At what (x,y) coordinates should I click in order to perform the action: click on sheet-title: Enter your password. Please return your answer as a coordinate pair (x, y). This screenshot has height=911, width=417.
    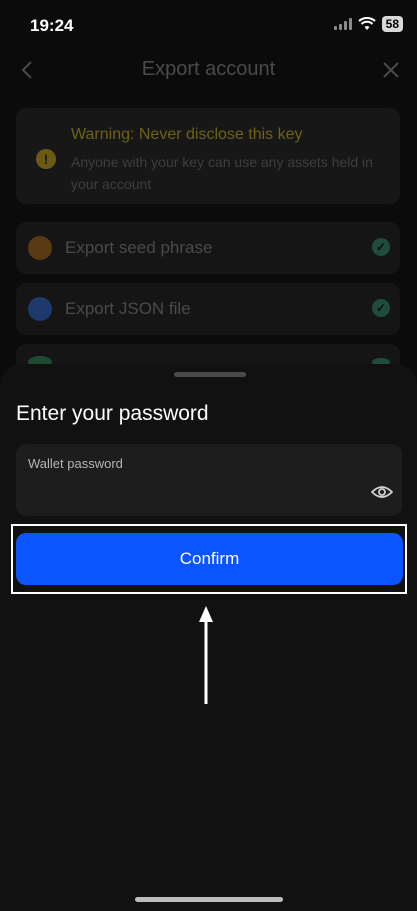
    Looking at the image, I should click on (112, 413).